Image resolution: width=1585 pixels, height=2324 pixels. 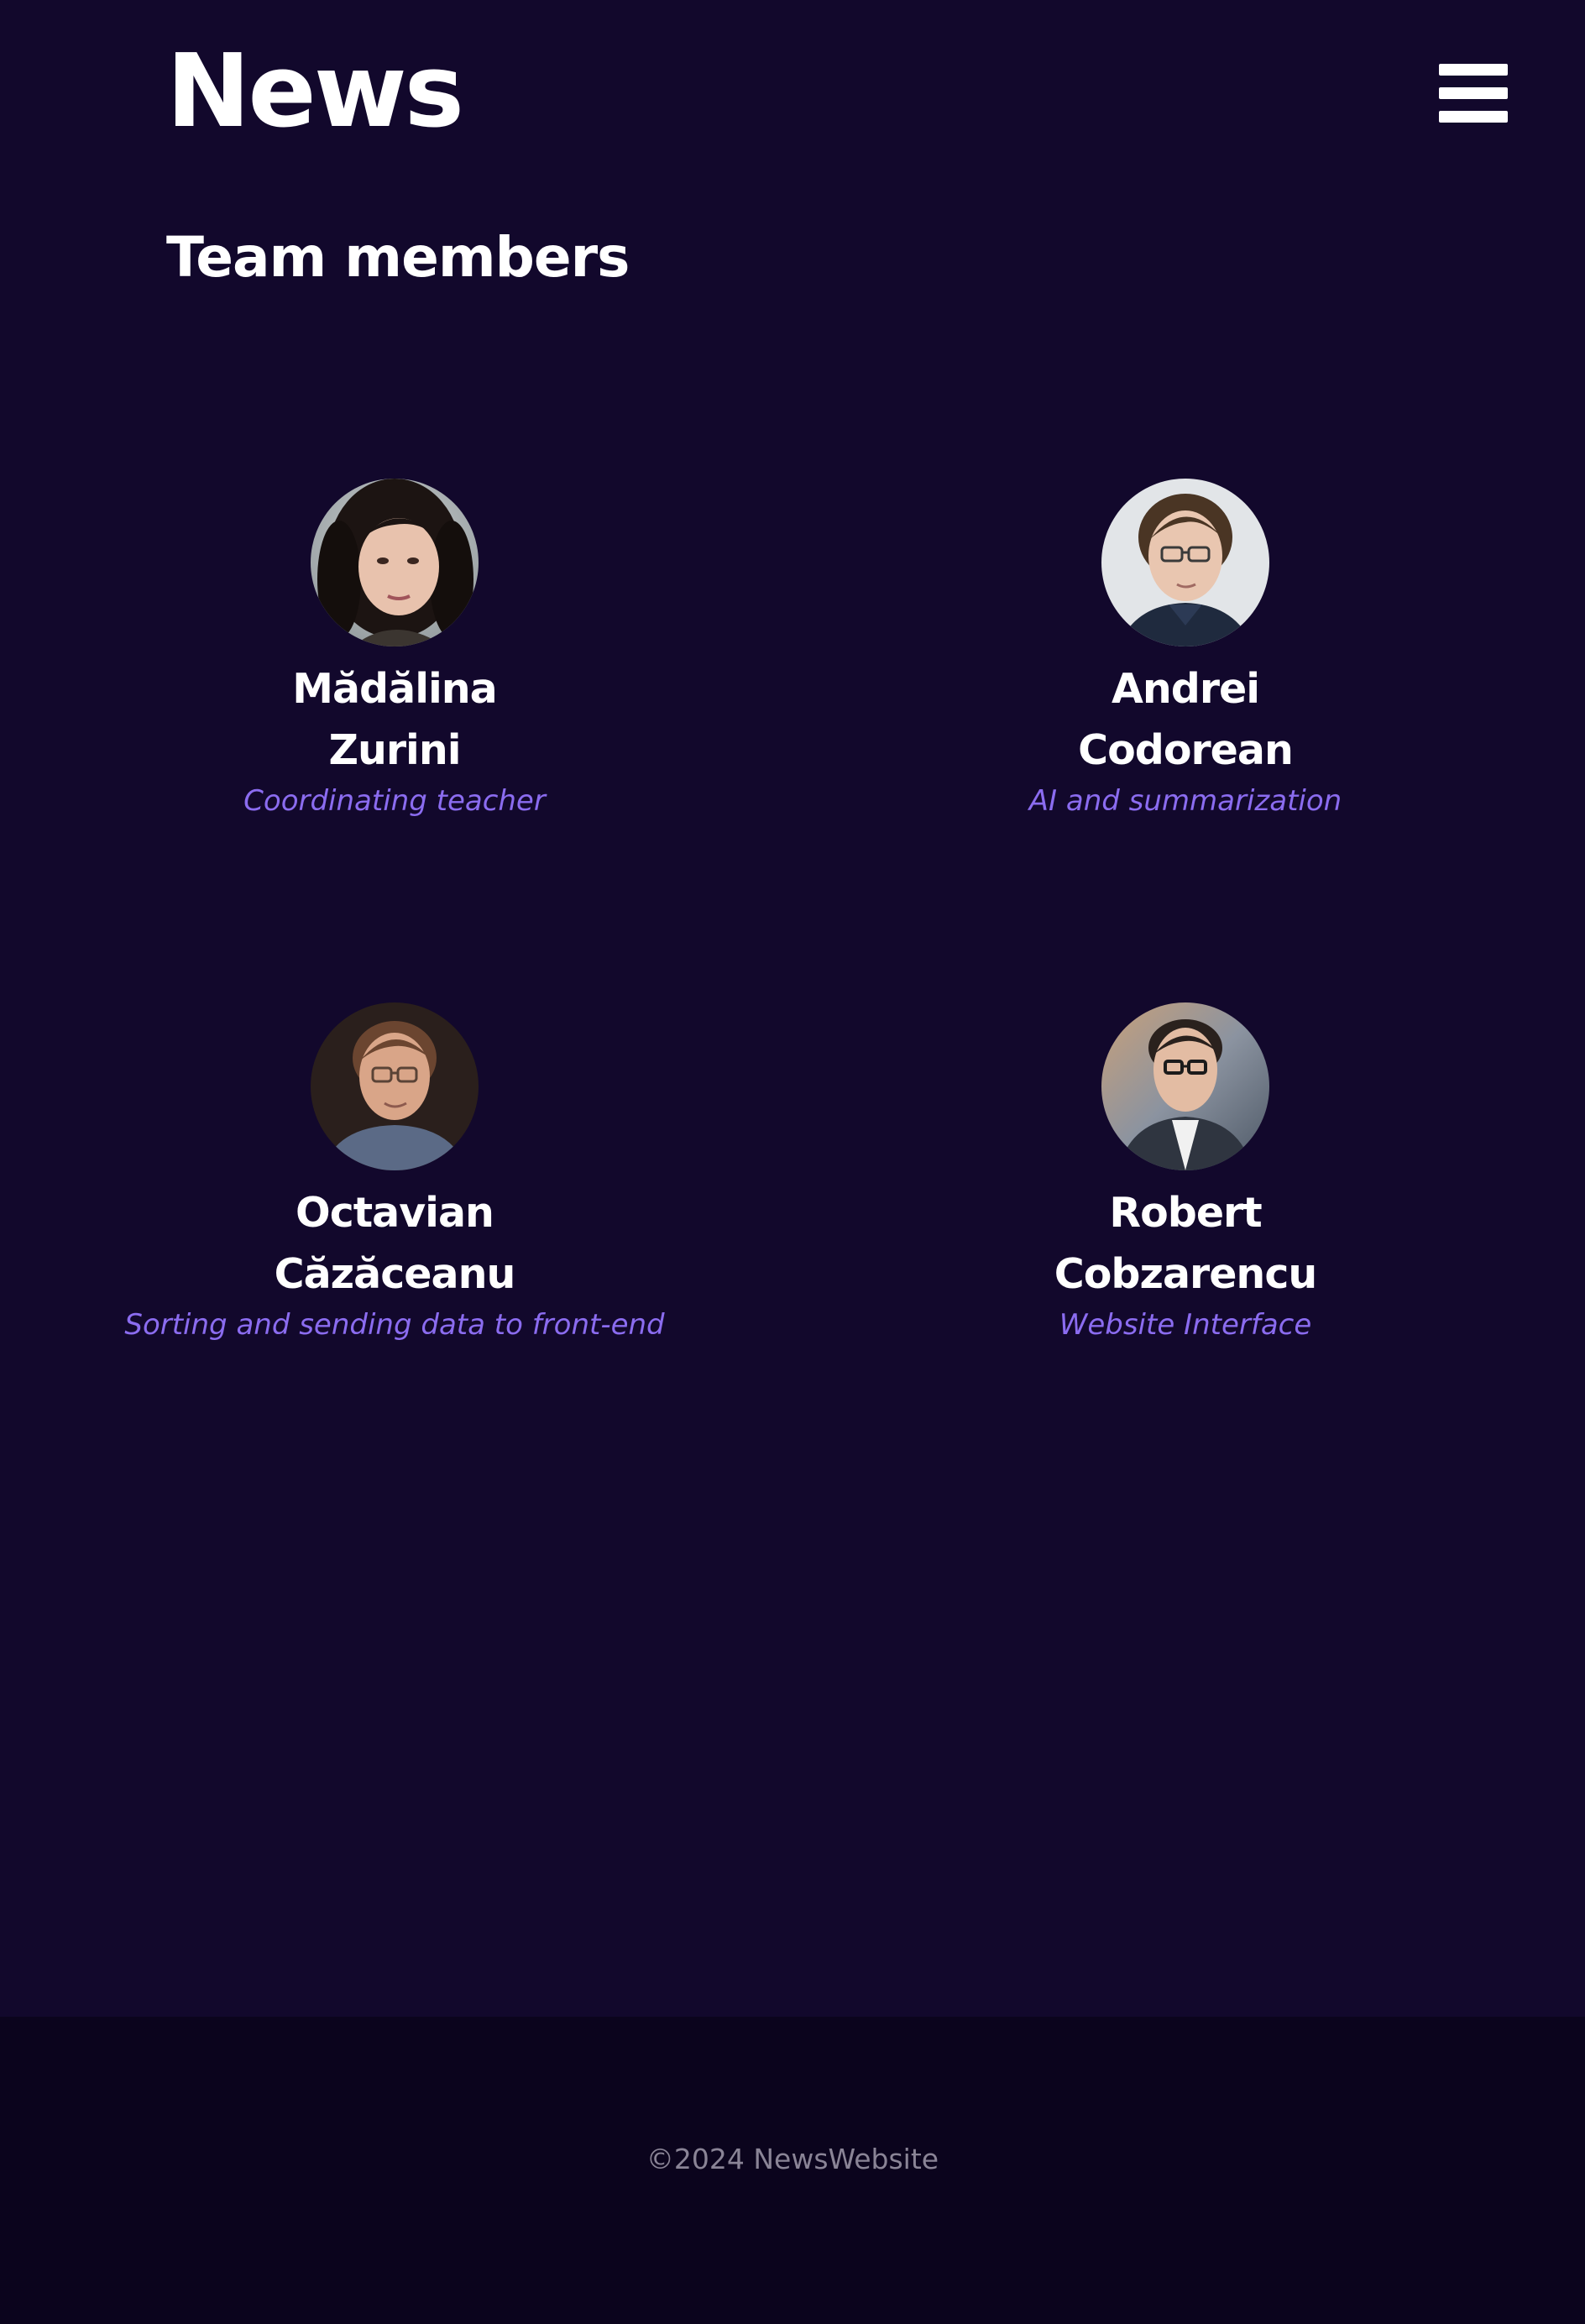 What do you see at coordinates (394, 719) in the screenshot?
I see `member-name: Mădălina Zurini` at bounding box center [394, 719].